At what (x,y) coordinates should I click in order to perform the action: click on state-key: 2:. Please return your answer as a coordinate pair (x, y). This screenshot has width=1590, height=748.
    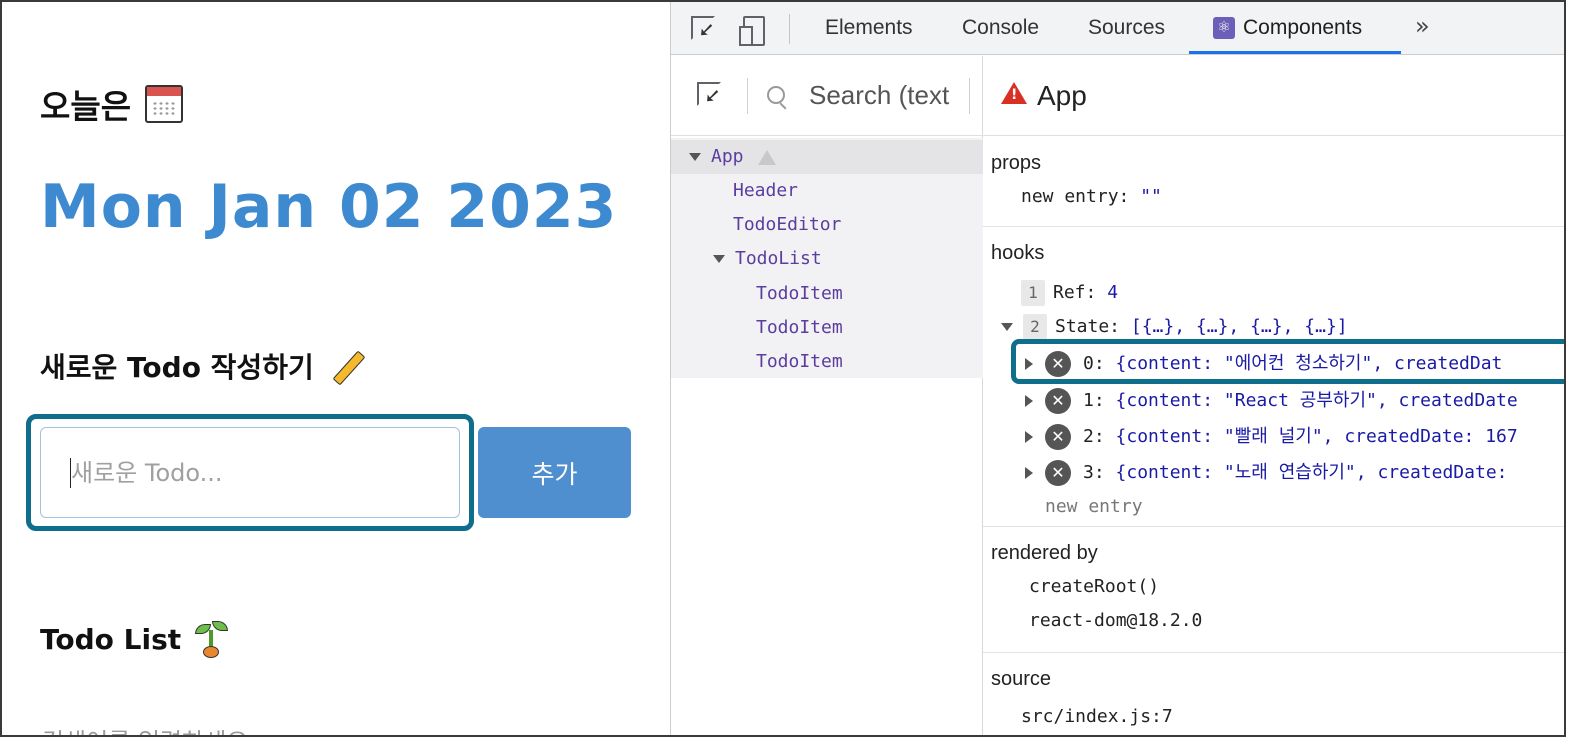
    Looking at the image, I should click on (1094, 436).